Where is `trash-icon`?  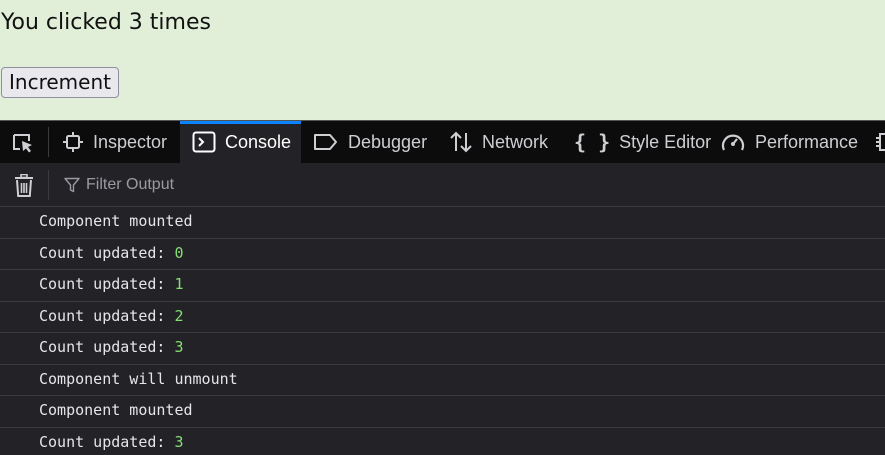 trash-icon is located at coordinates (24, 185).